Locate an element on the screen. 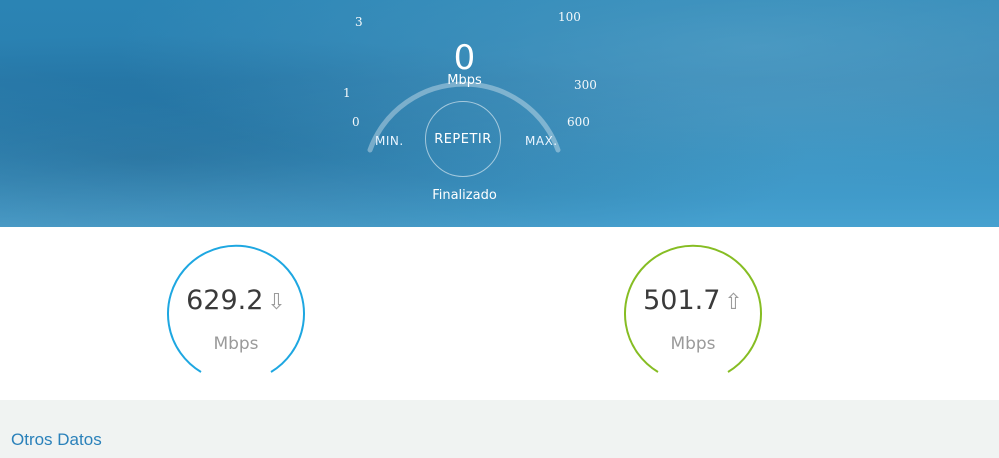 The image size is (999, 458). repeat-button-label: REPETIR is located at coordinates (463, 139).